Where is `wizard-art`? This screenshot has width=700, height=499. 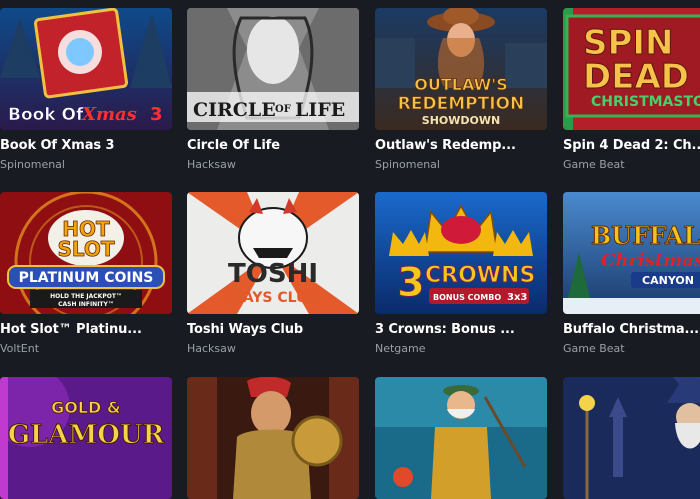
wizard-art is located at coordinates (631, 438).